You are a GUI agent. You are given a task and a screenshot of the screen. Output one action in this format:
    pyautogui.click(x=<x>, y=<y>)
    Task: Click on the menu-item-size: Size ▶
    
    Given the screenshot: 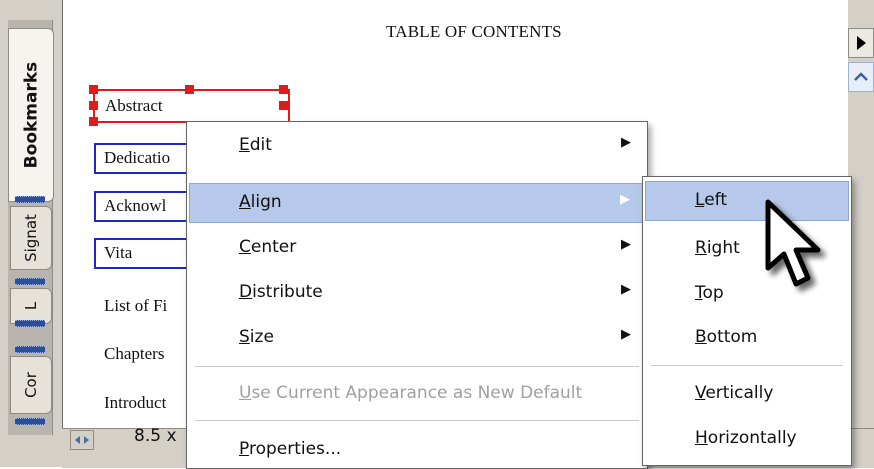 What is the action you would take?
    pyautogui.click(x=417, y=337)
    